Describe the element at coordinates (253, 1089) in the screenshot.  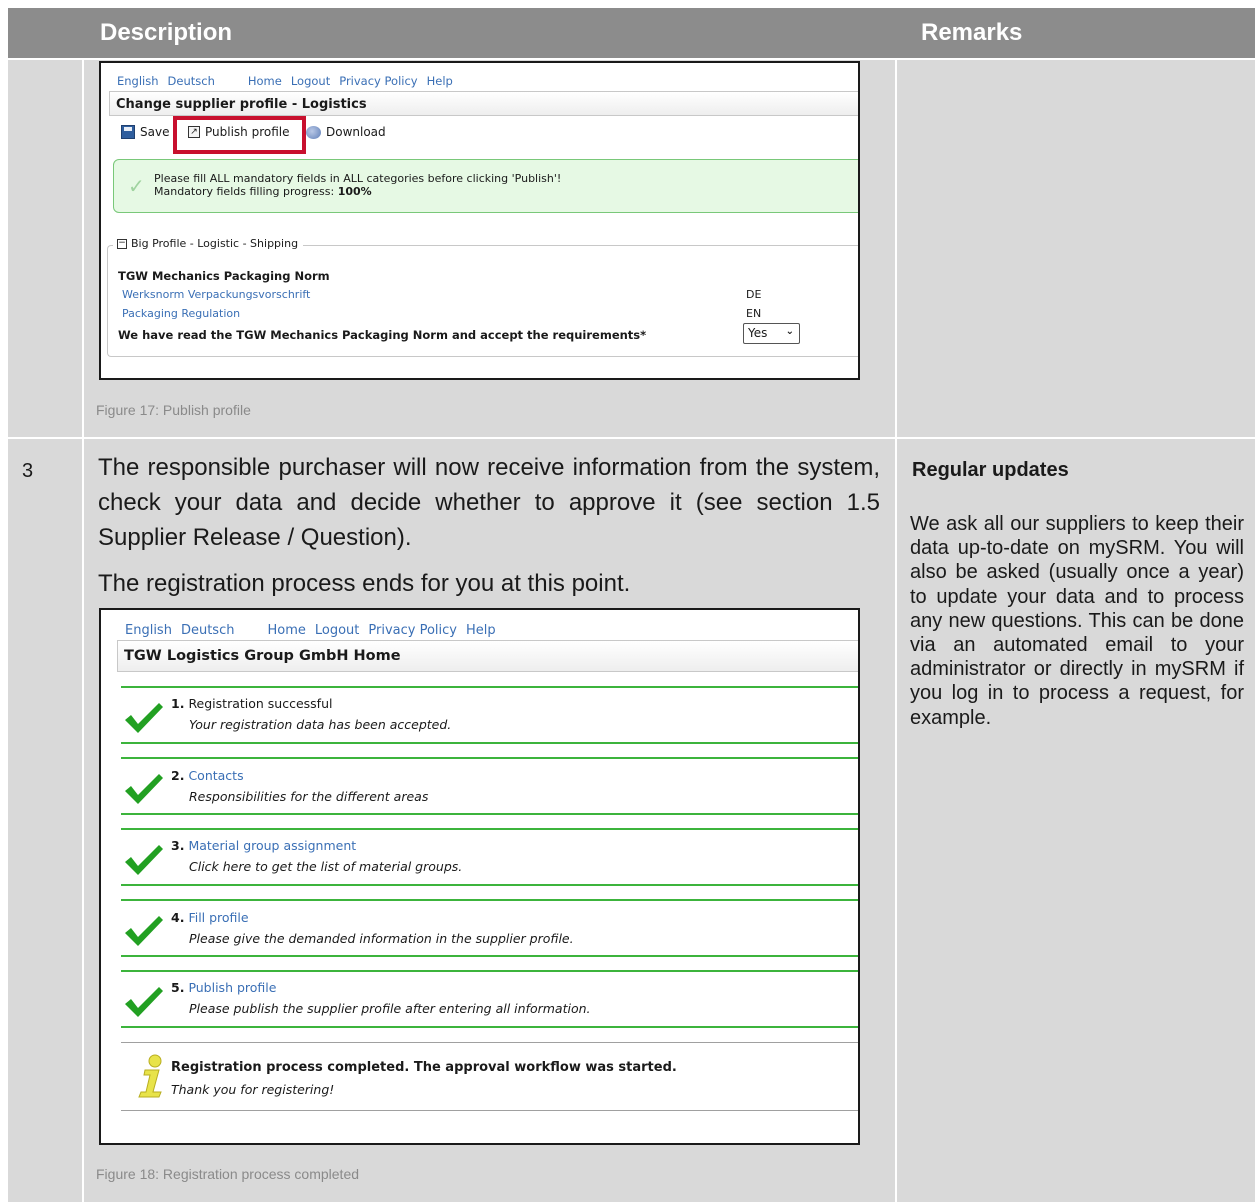
I see `completed-sub: Thank you for registering!` at that location.